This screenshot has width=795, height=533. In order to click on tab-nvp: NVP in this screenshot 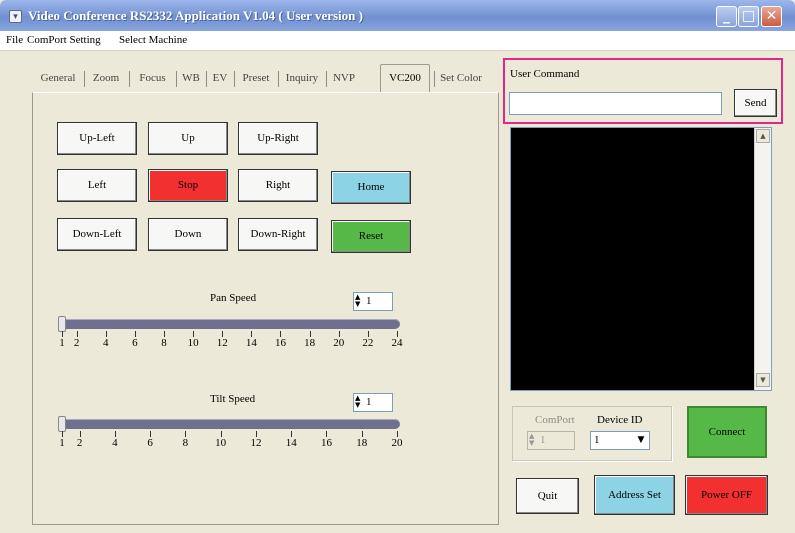, I will do `click(344, 79)`.